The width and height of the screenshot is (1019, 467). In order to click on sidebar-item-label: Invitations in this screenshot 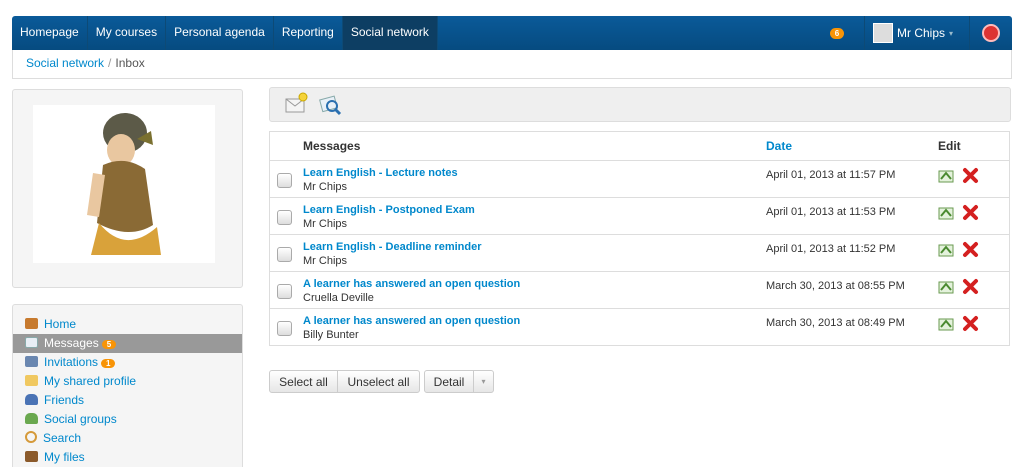, I will do `click(71, 362)`.